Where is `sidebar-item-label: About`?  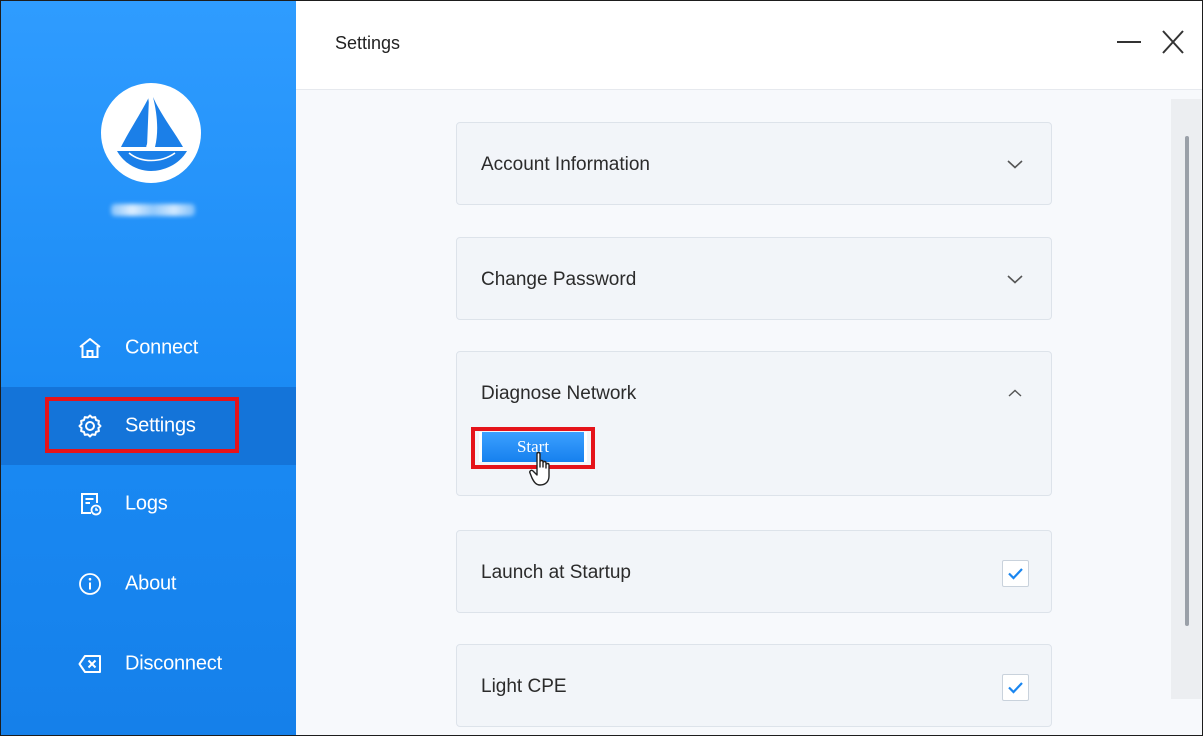
sidebar-item-label: About is located at coordinates (151, 583).